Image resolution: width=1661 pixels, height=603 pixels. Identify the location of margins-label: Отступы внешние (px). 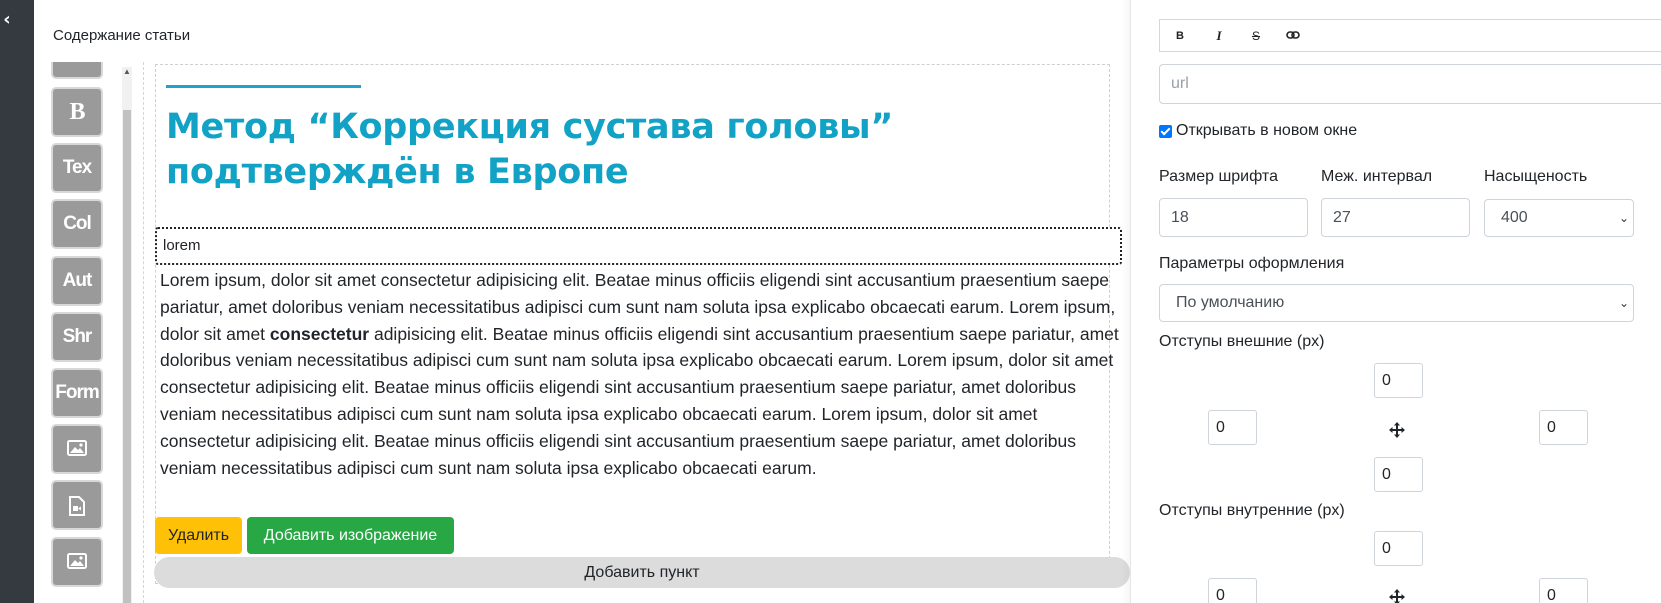
(1242, 341).